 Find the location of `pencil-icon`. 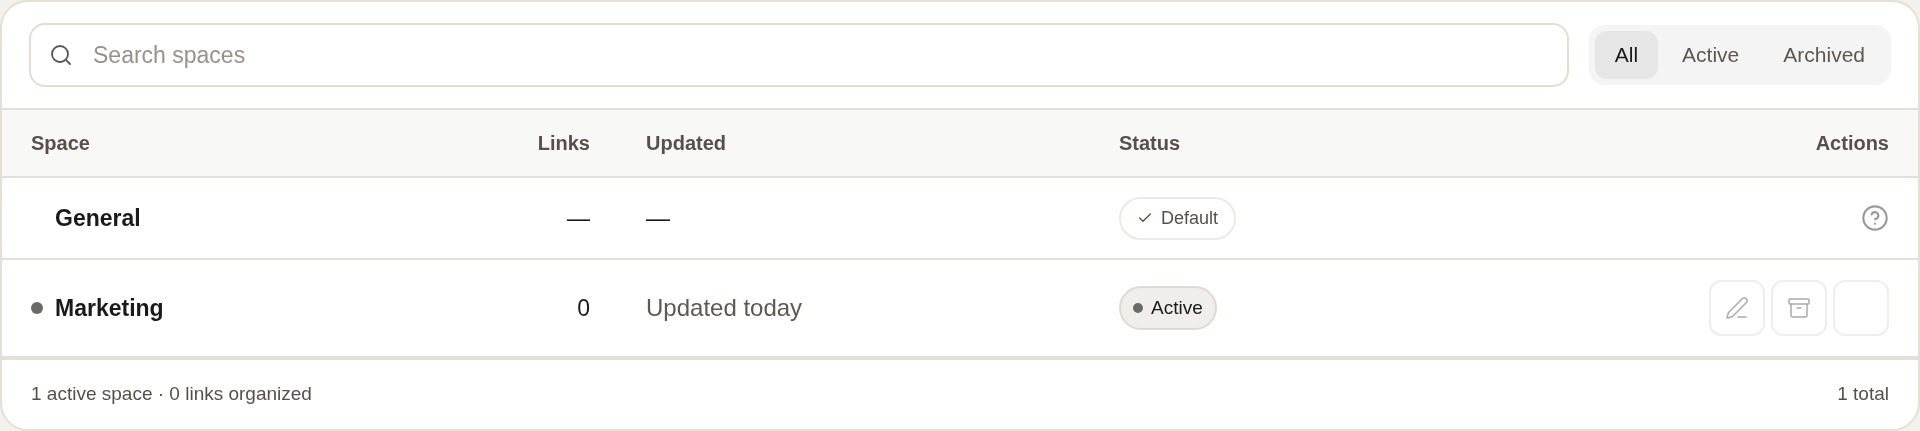

pencil-icon is located at coordinates (1737, 308).